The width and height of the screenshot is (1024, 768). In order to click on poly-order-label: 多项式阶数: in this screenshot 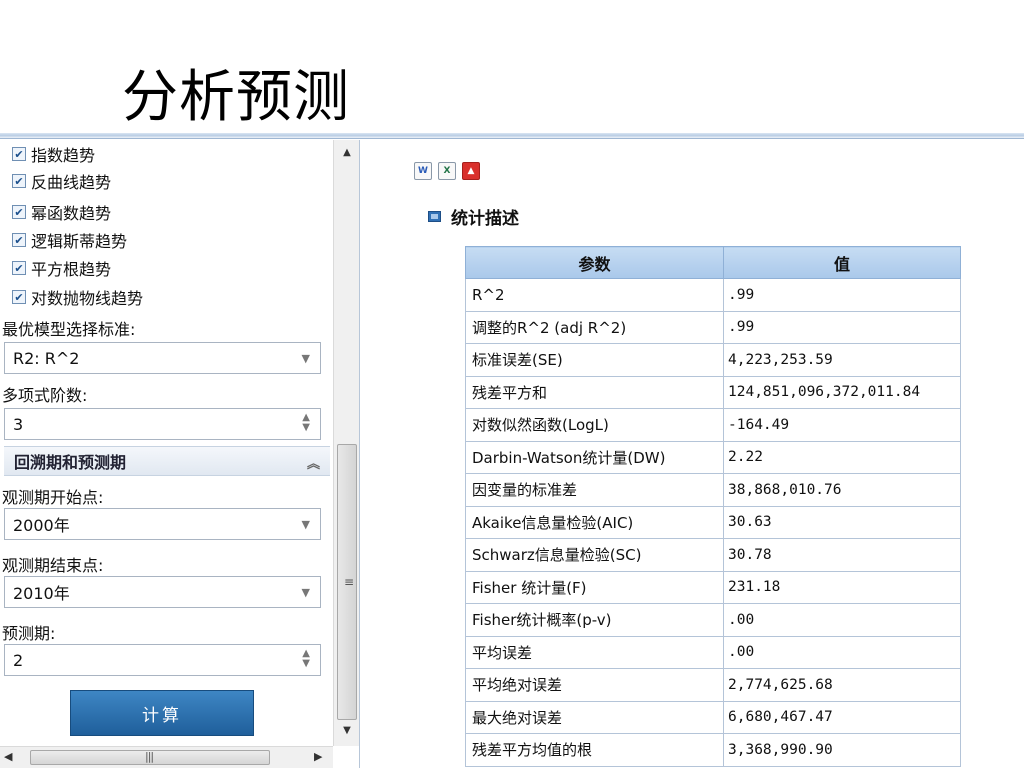, I will do `click(45, 395)`.